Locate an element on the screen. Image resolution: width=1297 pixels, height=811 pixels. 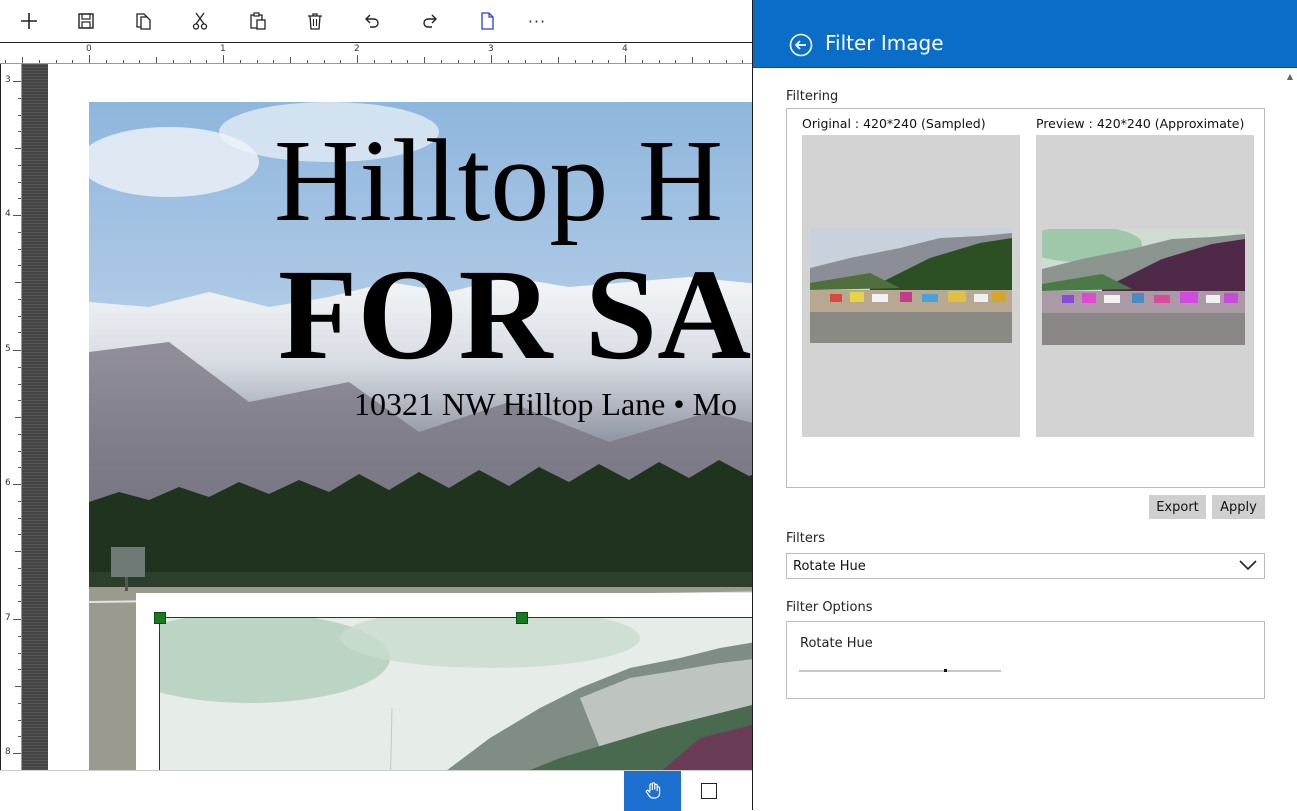
ruler-label: 6 is located at coordinates (8, 483).